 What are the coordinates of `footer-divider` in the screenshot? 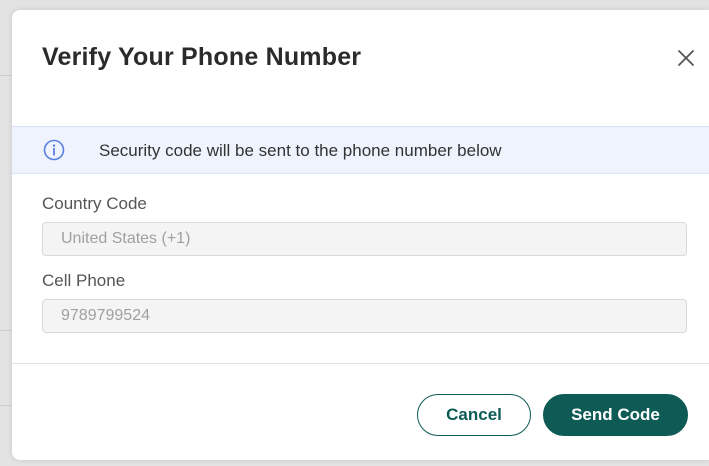 It's located at (360, 363).